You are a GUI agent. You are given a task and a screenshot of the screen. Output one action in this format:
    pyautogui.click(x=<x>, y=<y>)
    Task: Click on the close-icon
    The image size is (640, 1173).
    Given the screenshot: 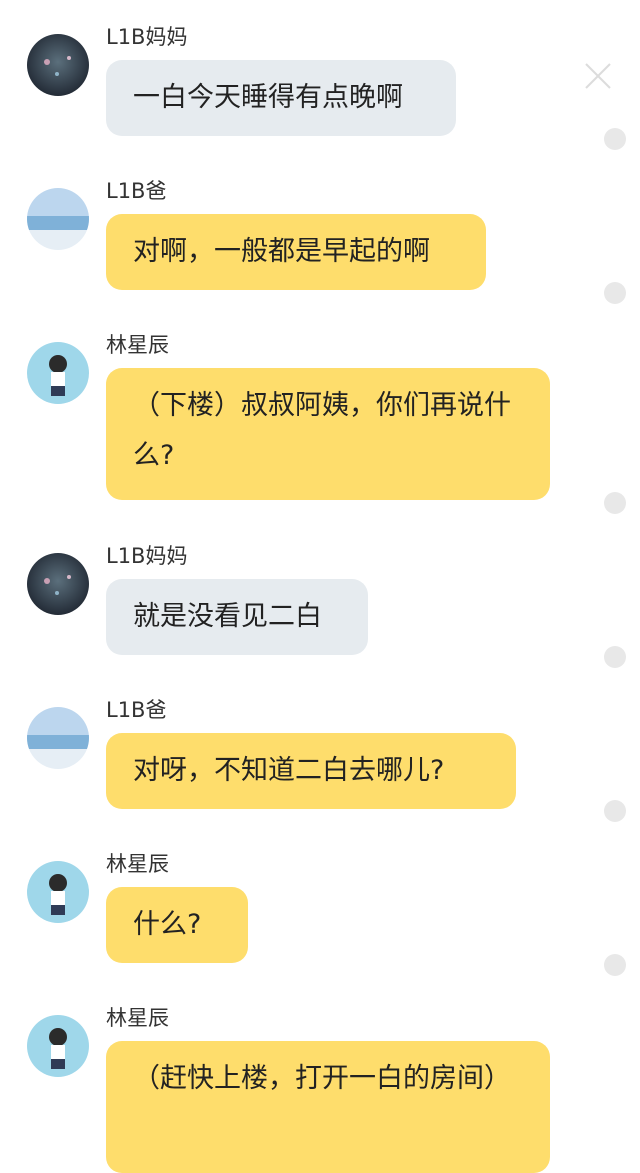 What is the action you would take?
    pyautogui.click(x=598, y=76)
    